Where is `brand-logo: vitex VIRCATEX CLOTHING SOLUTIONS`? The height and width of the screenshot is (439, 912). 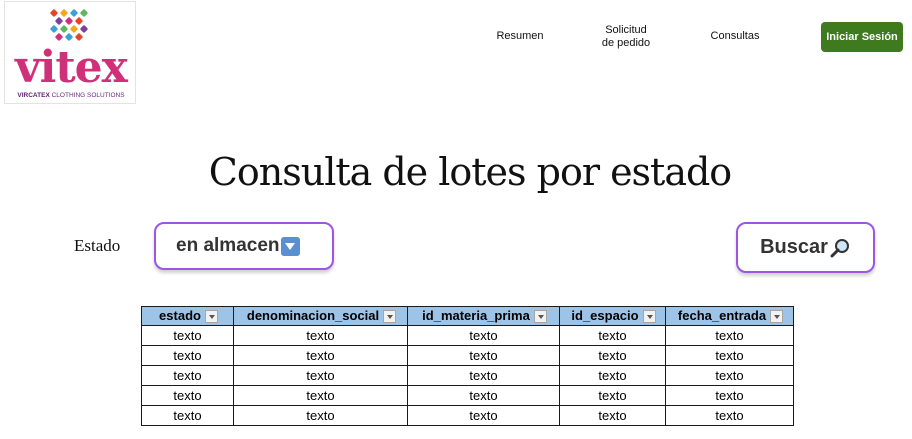
brand-logo: vitex VIRCATEX CLOTHING SOLUTIONS is located at coordinates (70, 52).